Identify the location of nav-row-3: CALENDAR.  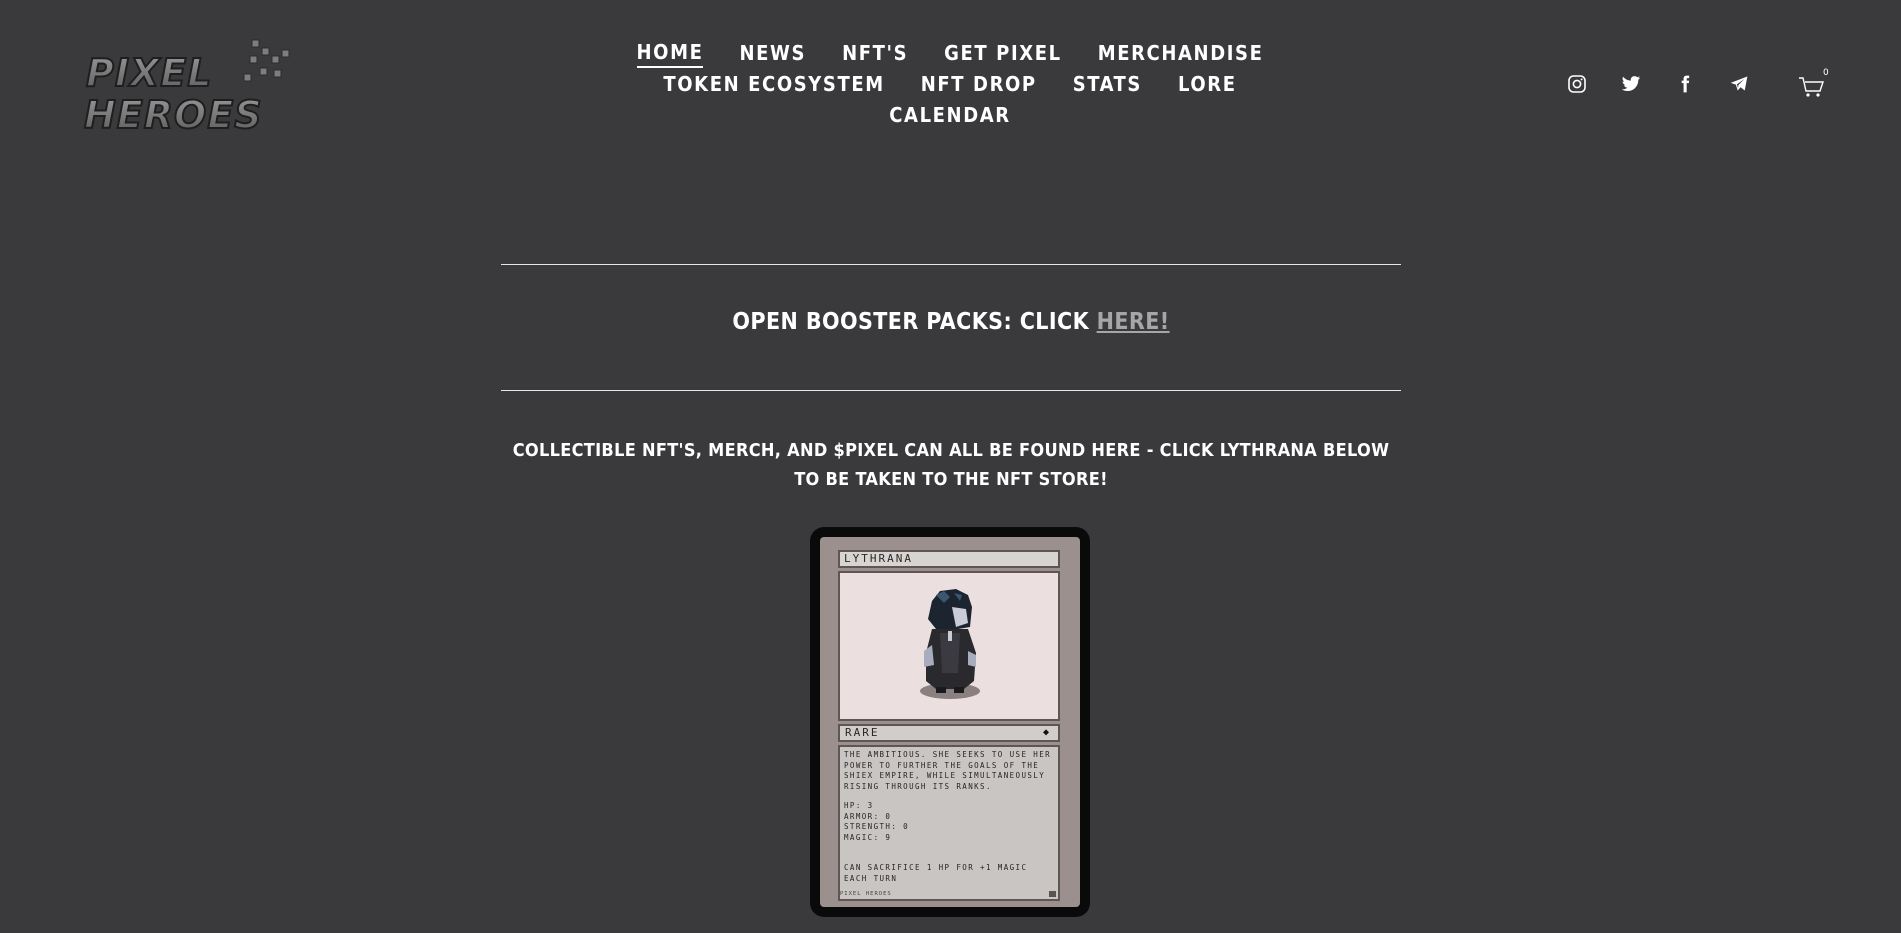
(950, 115).